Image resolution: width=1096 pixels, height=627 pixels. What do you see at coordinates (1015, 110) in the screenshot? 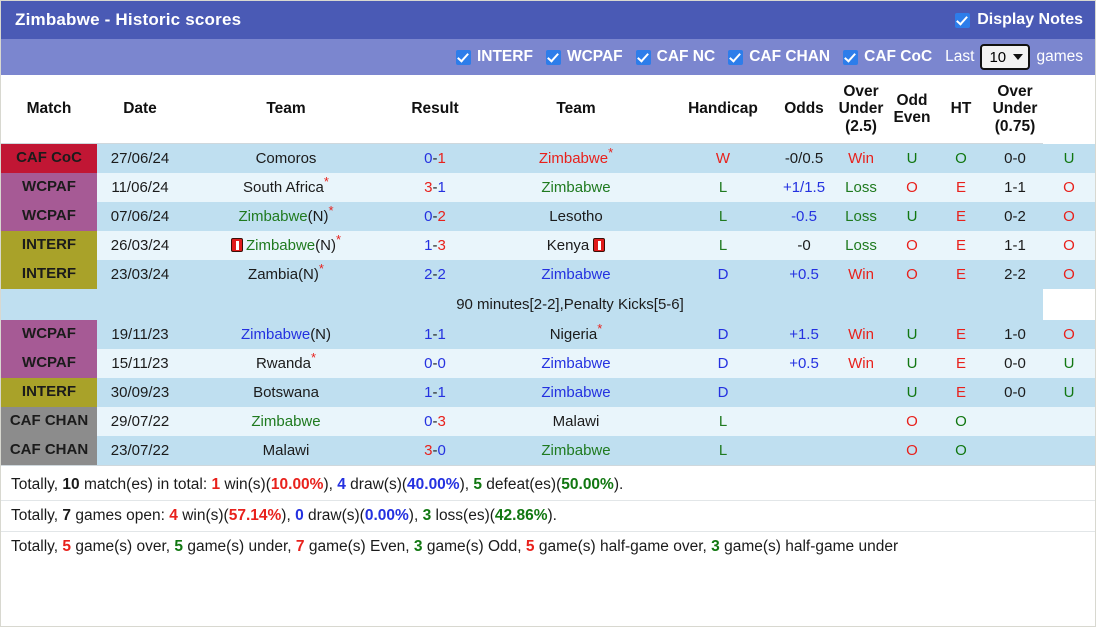
I see `col-over-under-075: Over Under (0.75)` at bounding box center [1015, 110].